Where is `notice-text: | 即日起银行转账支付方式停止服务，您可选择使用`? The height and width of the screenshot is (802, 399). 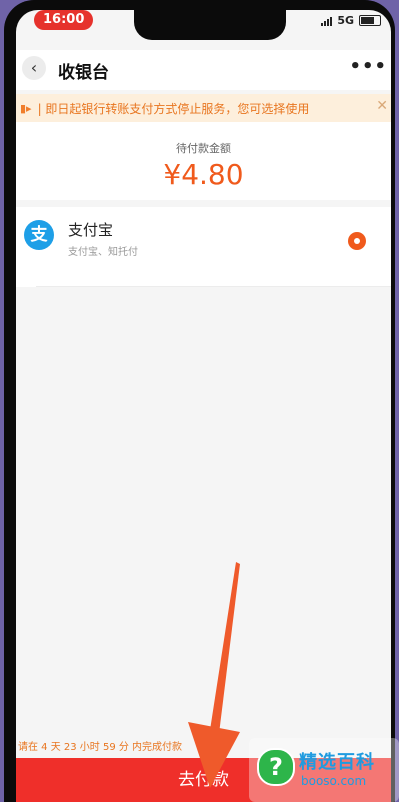
notice-text: | 即日起银行转账支付方式停止服务，您可选择使用 is located at coordinates (173, 108).